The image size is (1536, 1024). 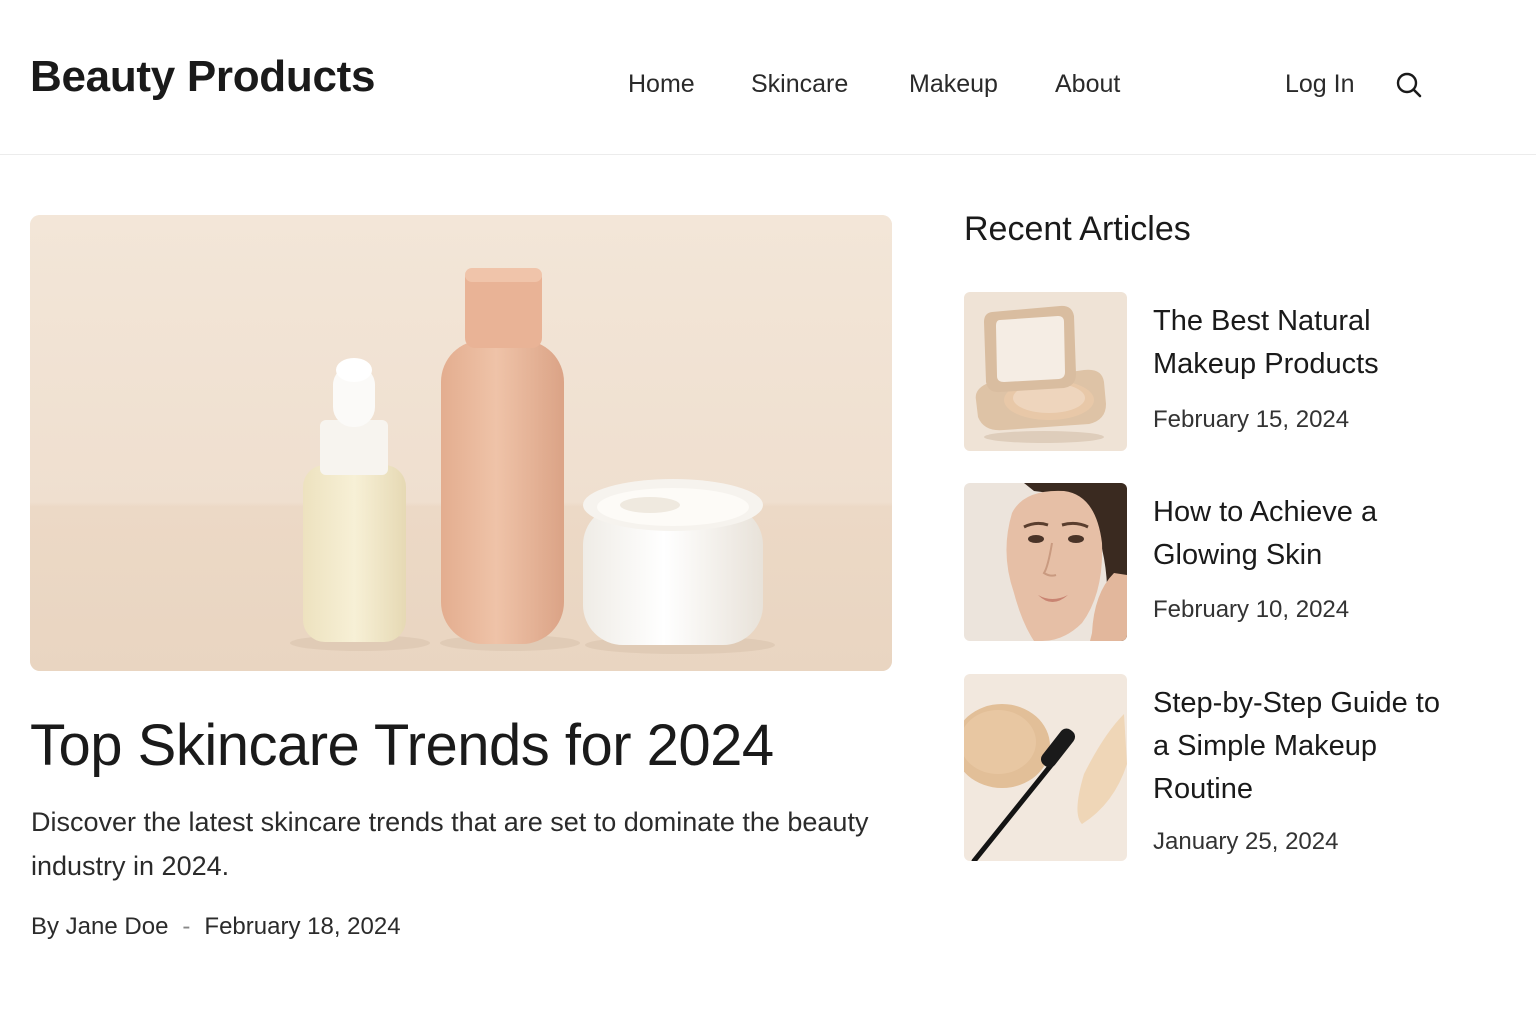 What do you see at coordinates (1320, 84) in the screenshot?
I see `login-link: Log In` at bounding box center [1320, 84].